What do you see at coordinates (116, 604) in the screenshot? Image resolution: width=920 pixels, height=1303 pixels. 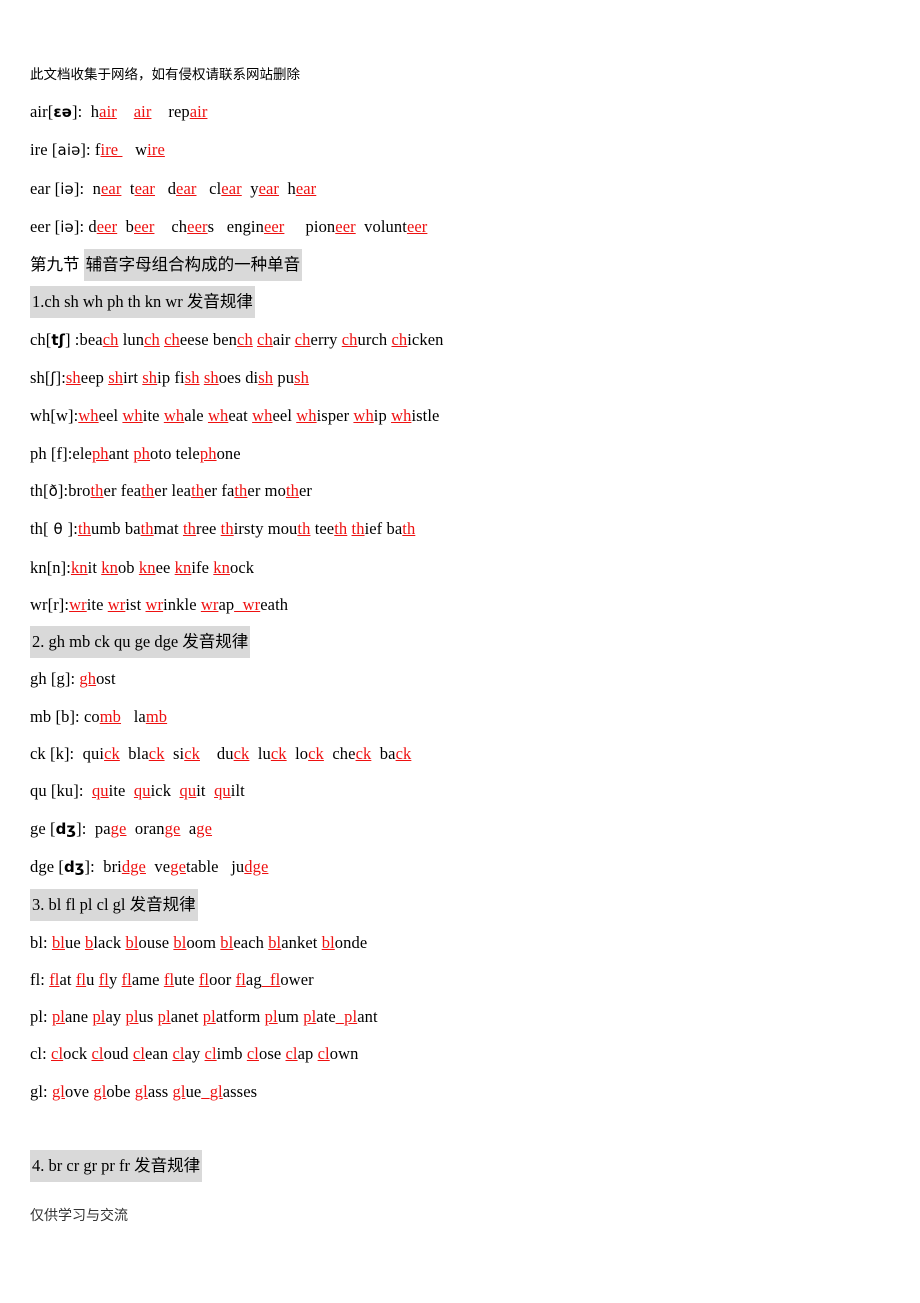 I see `w-wrist: wr` at bounding box center [116, 604].